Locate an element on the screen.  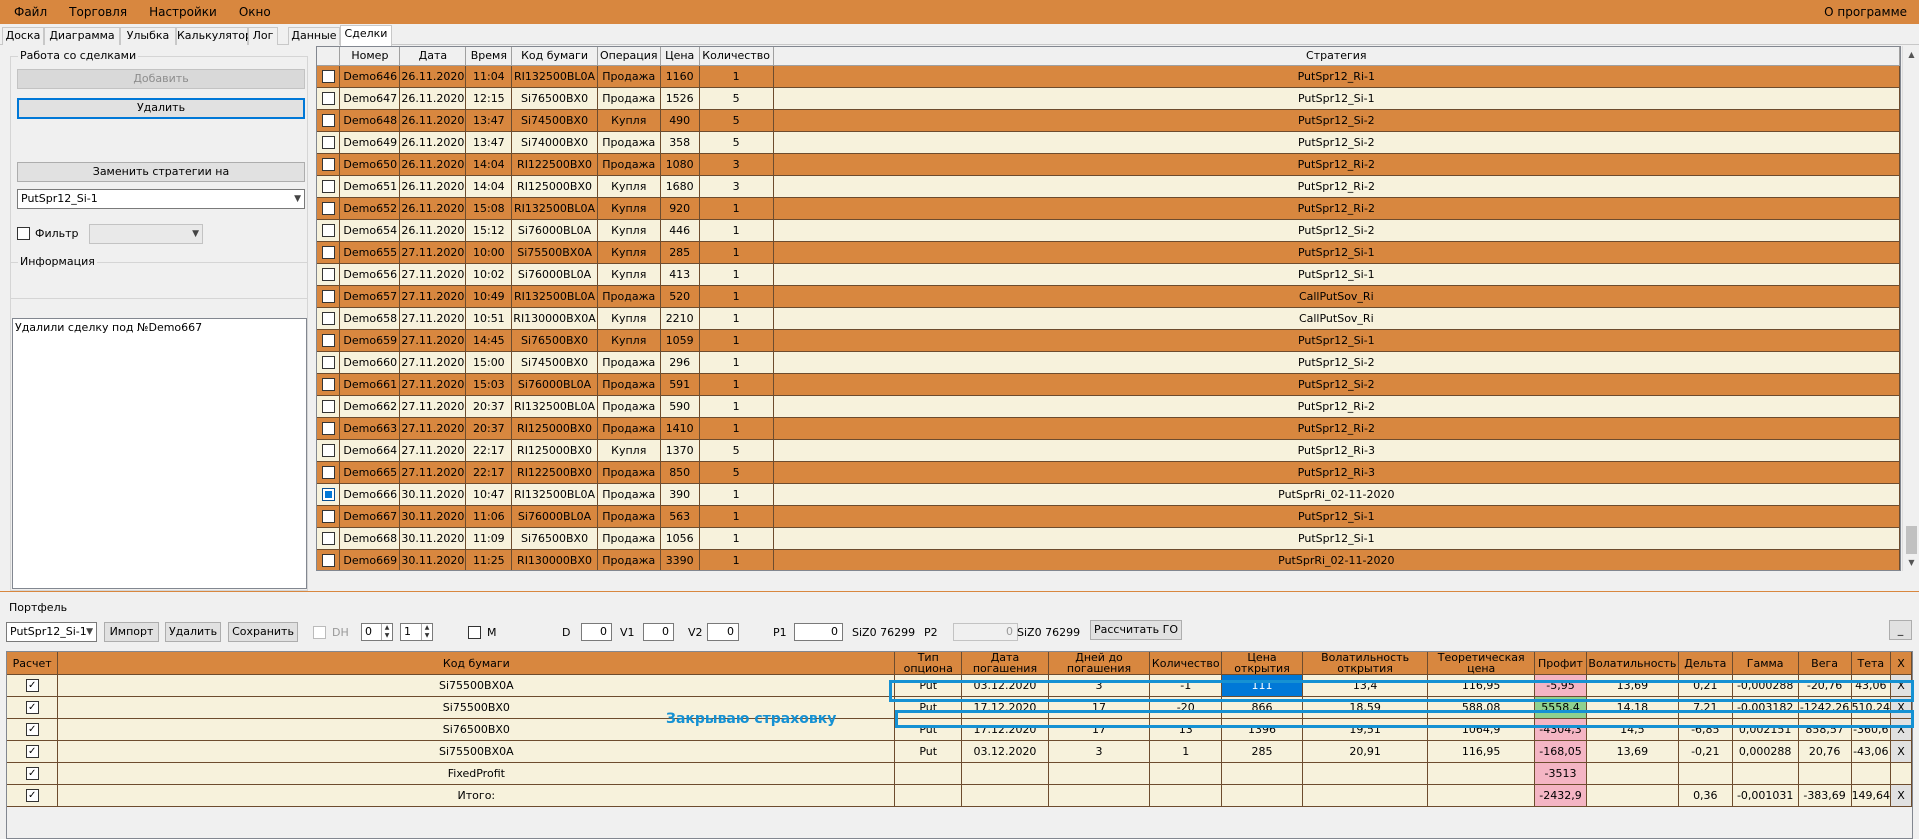
scroll-up-icon: ▲ is located at coordinates (1911, 54).